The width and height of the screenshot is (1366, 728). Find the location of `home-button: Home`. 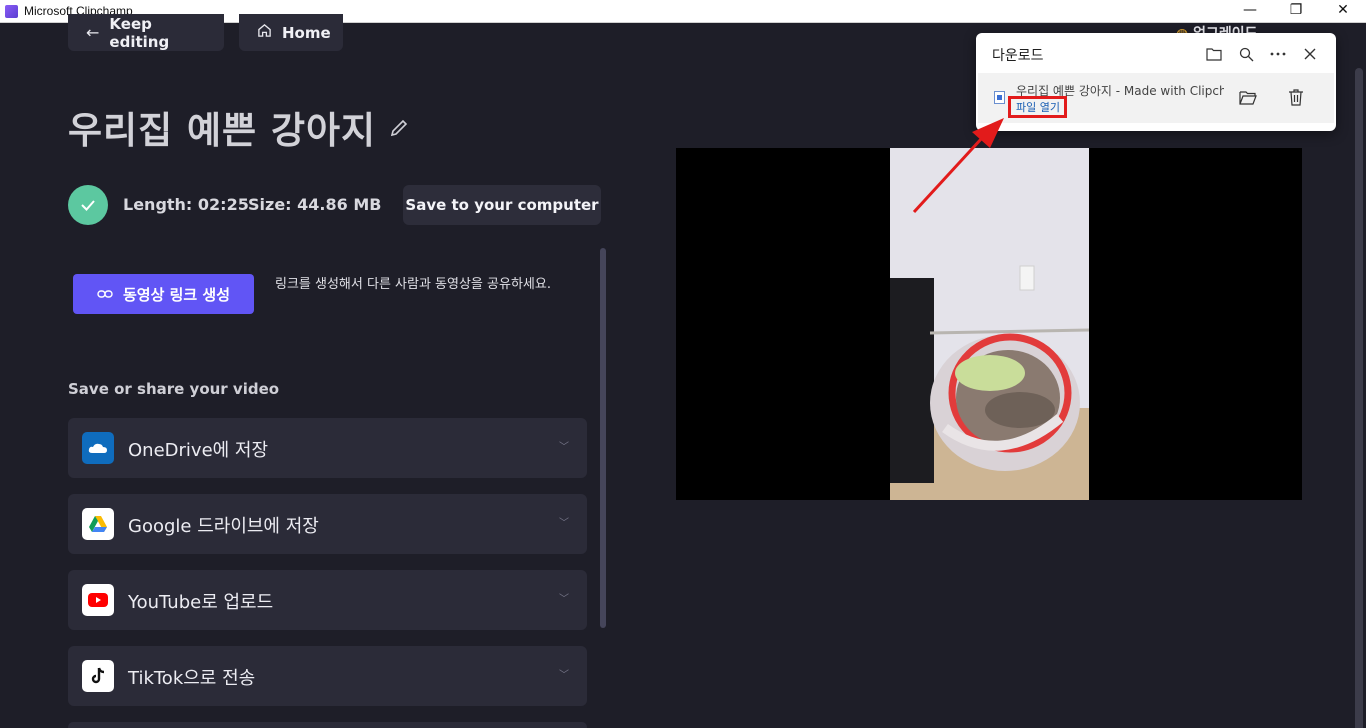

home-button: Home is located at coordinates (291, 32).